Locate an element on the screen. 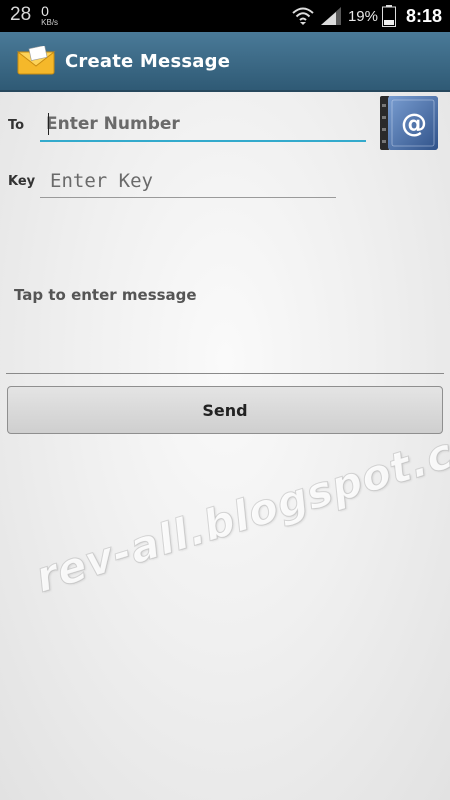  text-cursor is located at coordinates (48, 124).